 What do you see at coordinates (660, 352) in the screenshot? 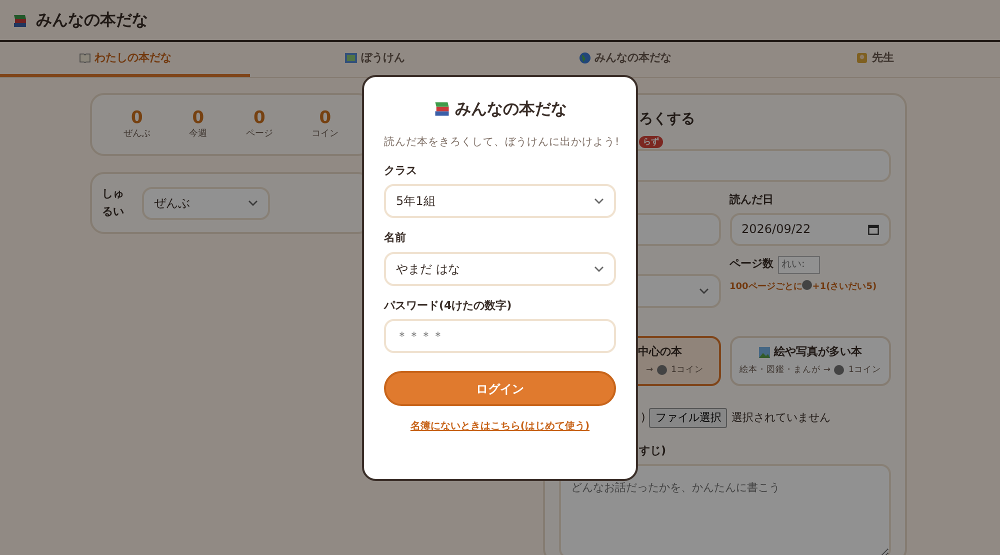
I see `choice-title: 中心の本` at bounding box center [660, 352].